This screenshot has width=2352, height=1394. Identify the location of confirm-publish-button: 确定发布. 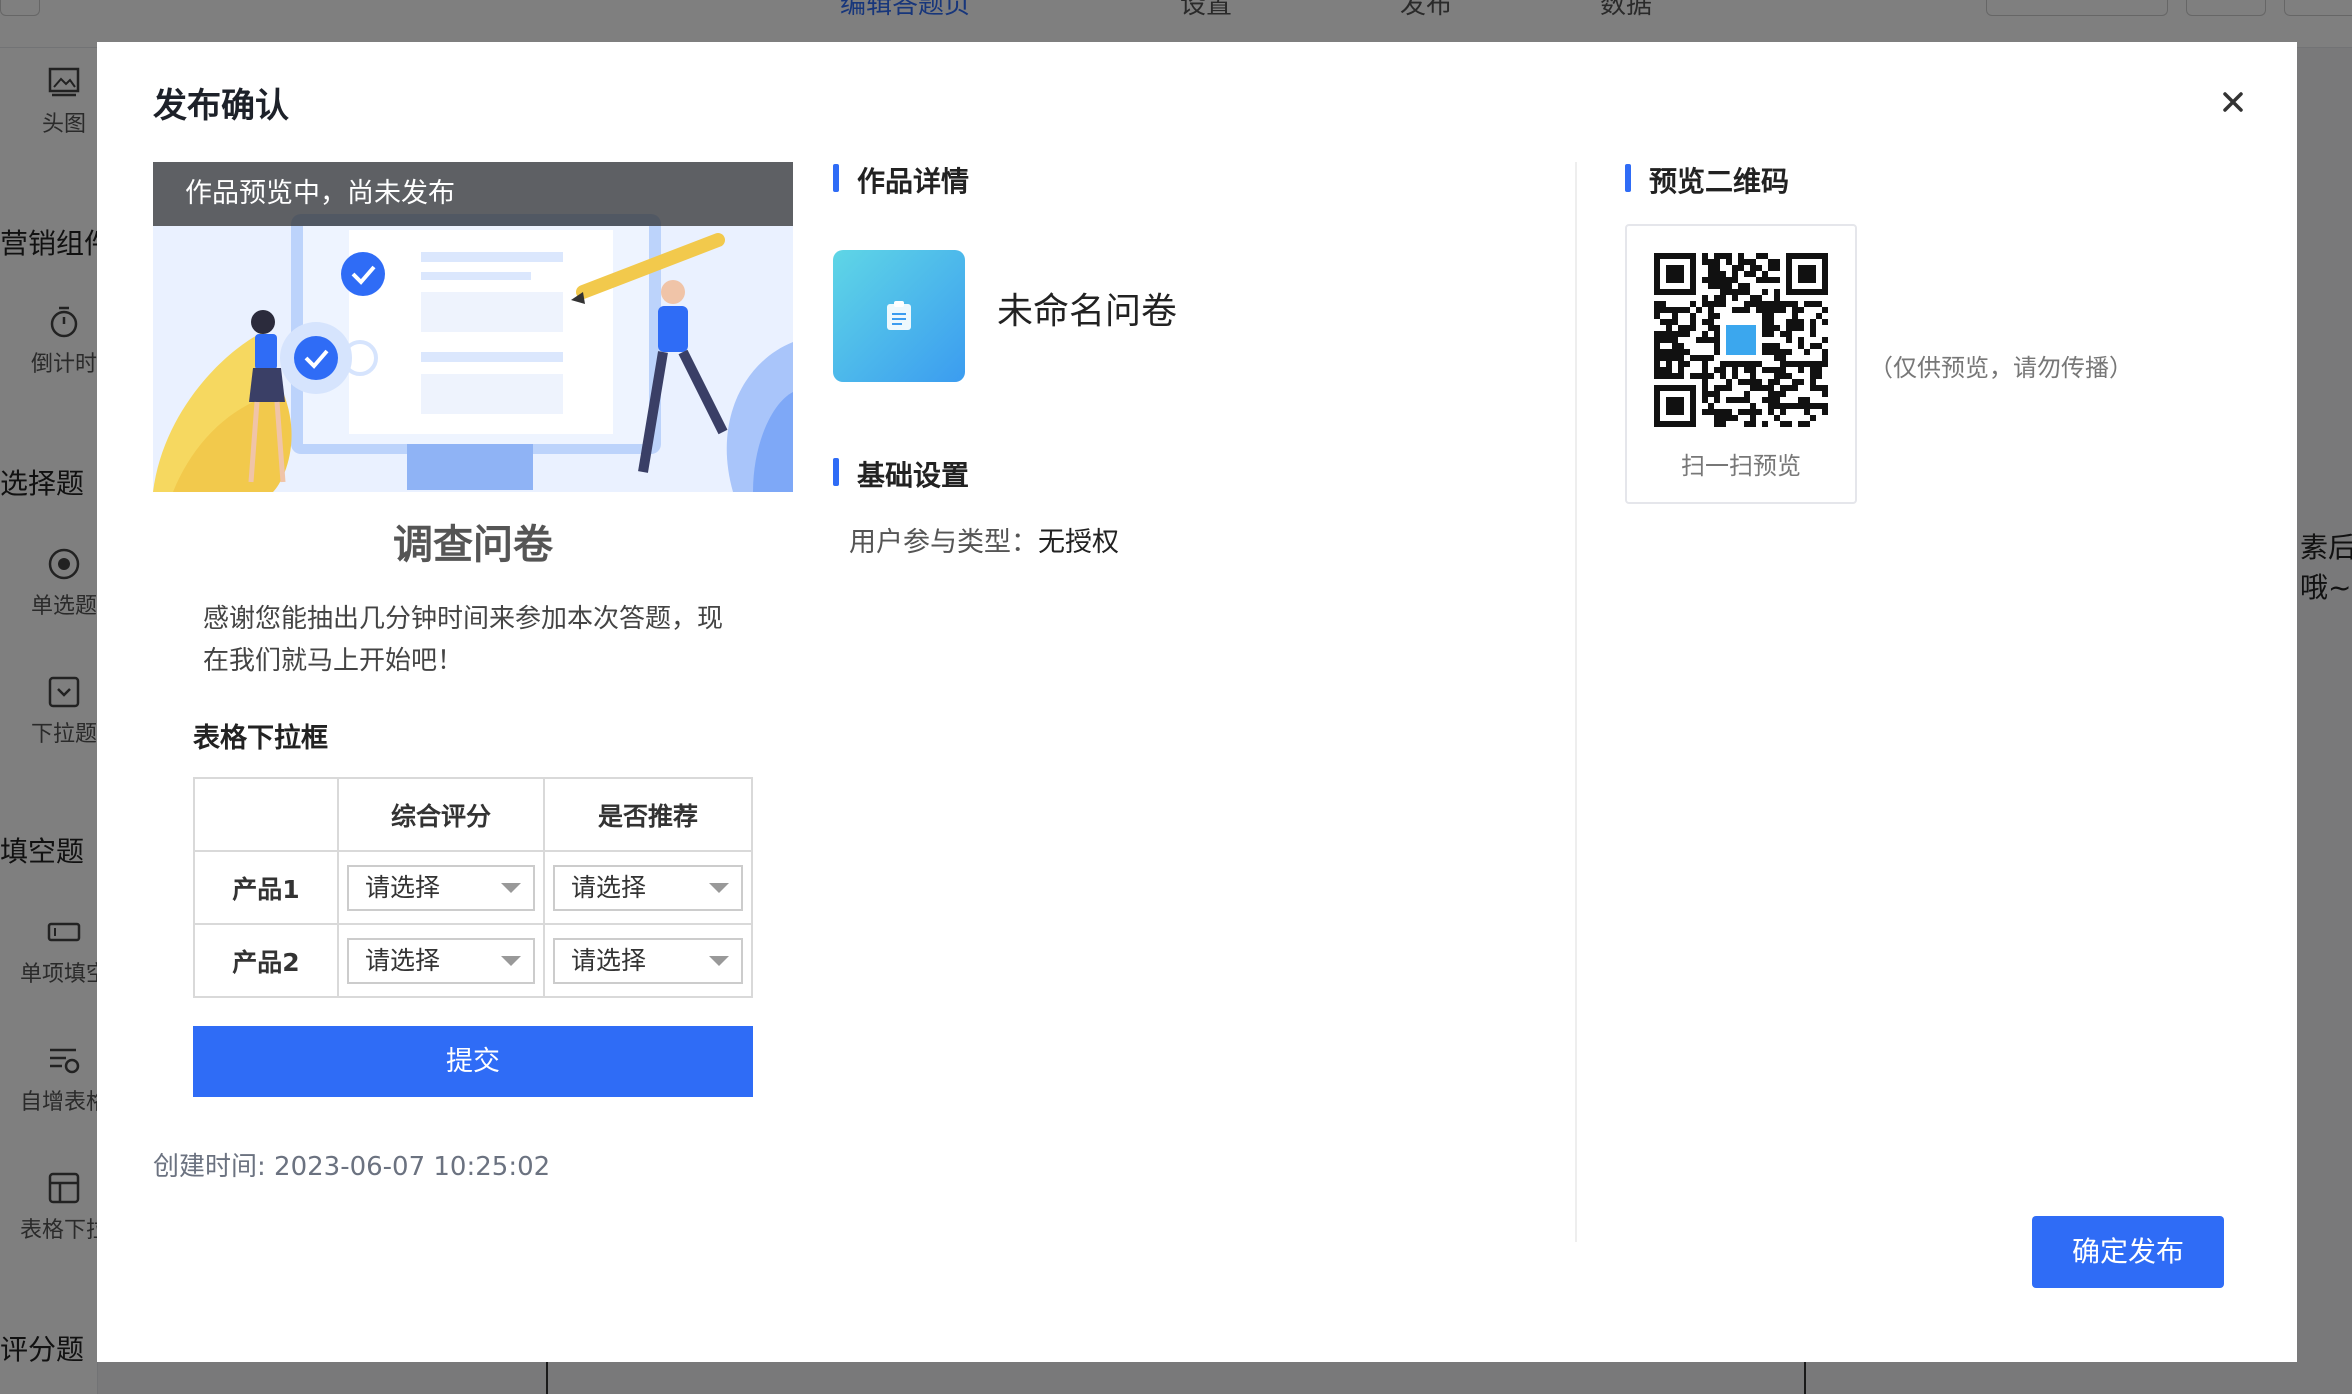
(2128, 1252).